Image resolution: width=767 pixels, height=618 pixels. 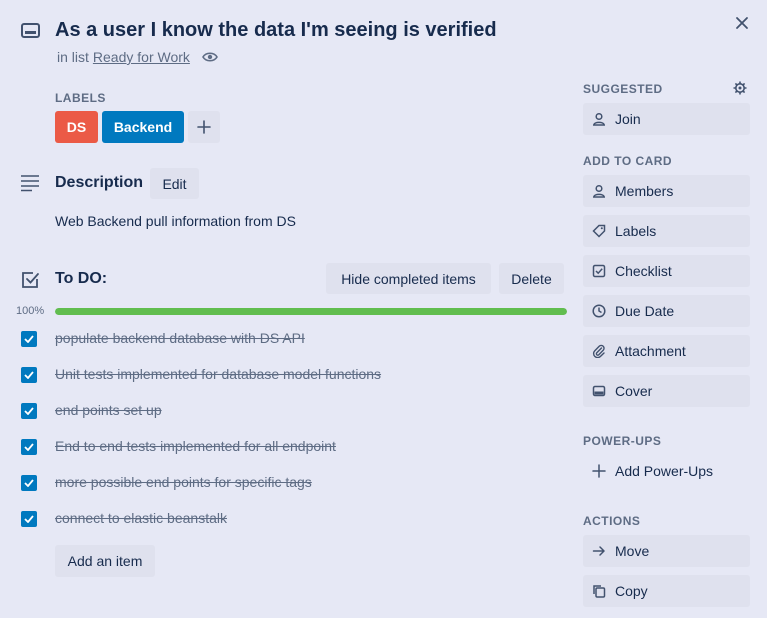 What do you see at coordinates (666, 119) in the screenshot?
I see `join-button: Join` at bounding box center [666, 119].